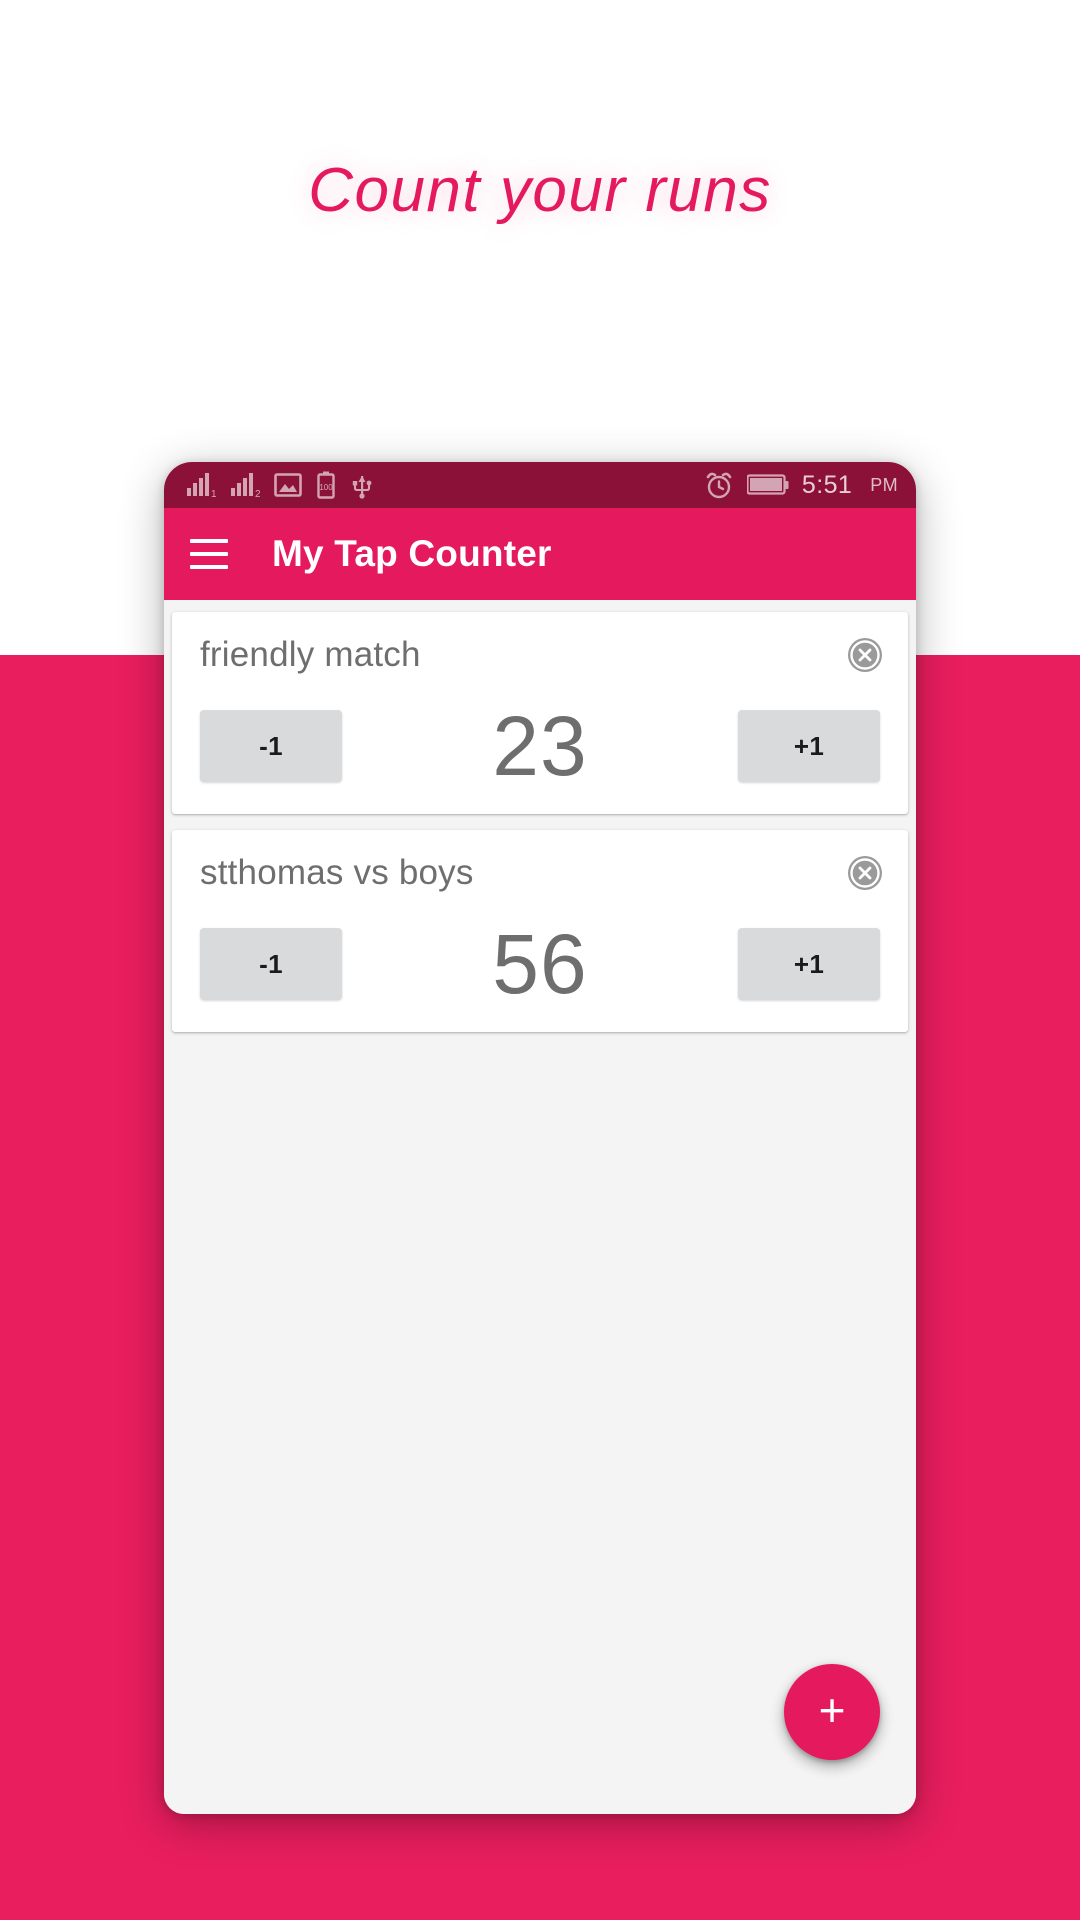 This screenshot has height=1920, width=1080. I want to click on plus-icon: +, so click(832, 1710).